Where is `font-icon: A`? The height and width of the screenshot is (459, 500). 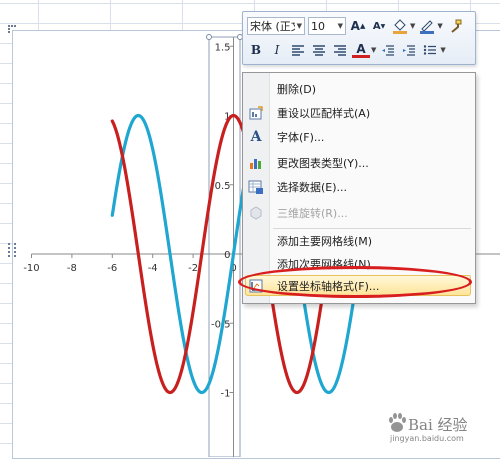
font-icon: A is located at coordinates (256, 137).